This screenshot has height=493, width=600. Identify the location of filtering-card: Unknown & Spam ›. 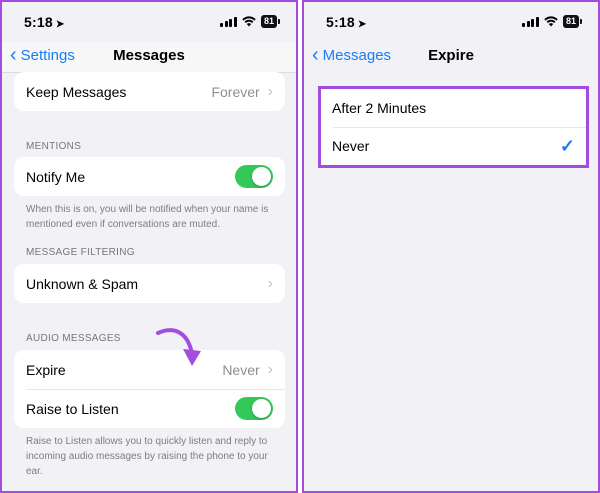
(149, 283).